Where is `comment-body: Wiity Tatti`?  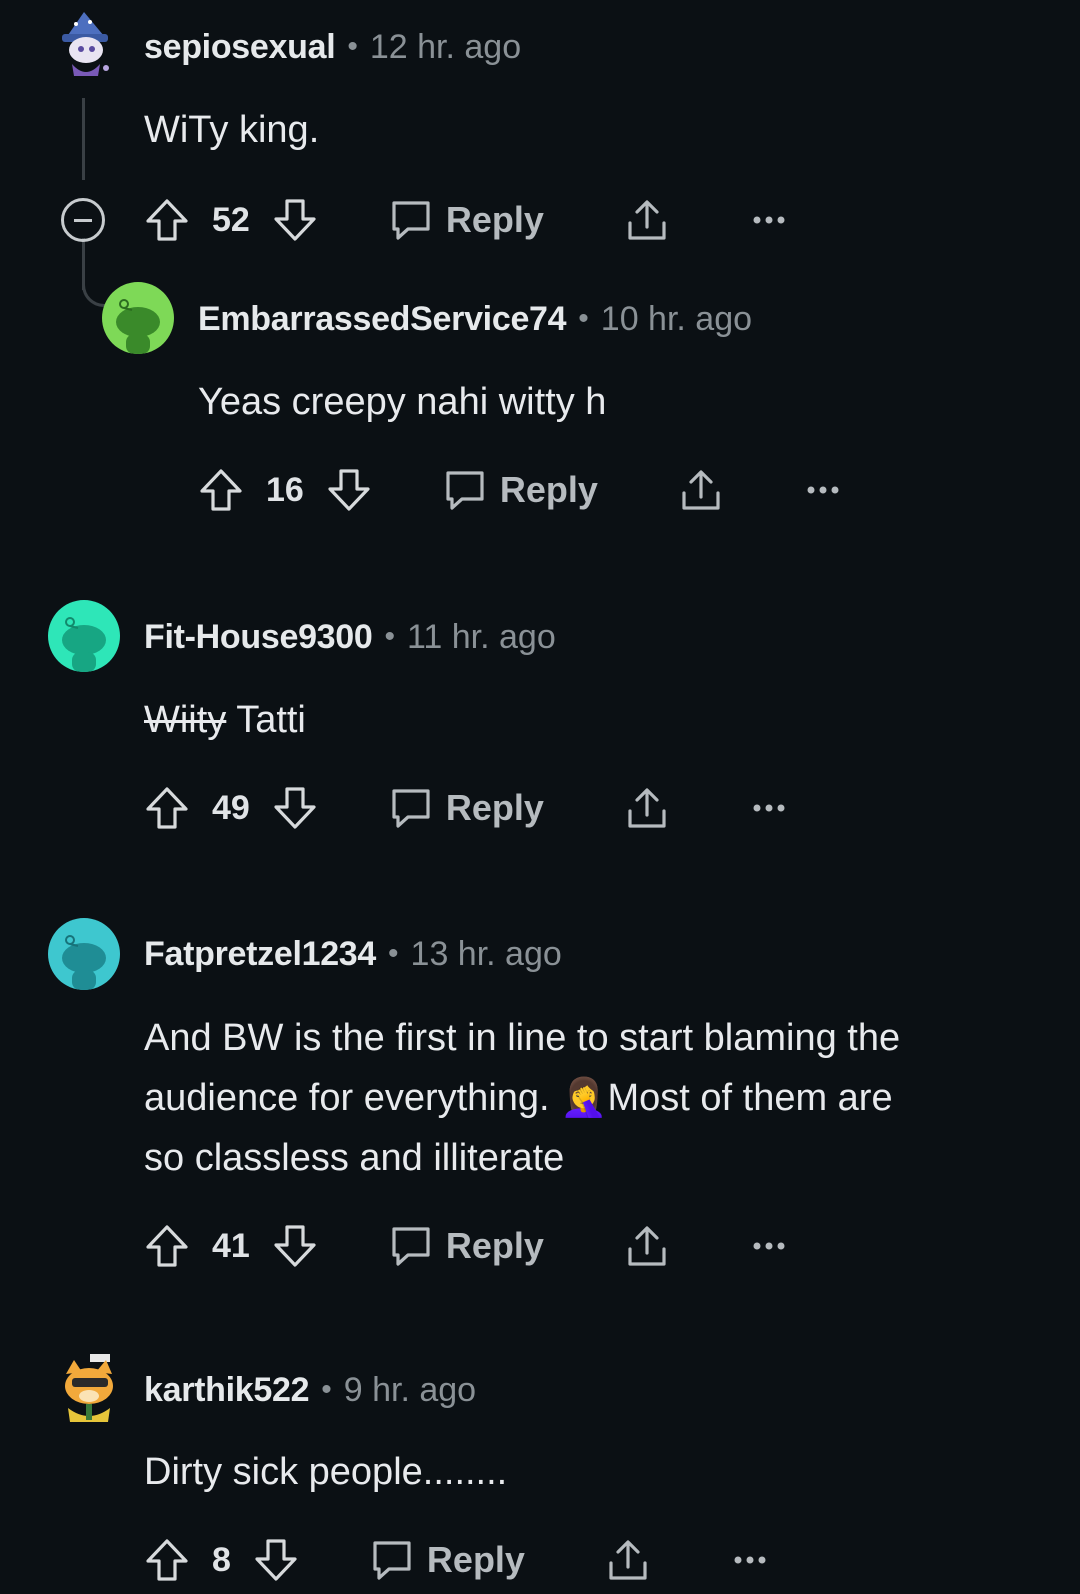 comment-body: Wiity Tatti is located at coordinates (225, 720).